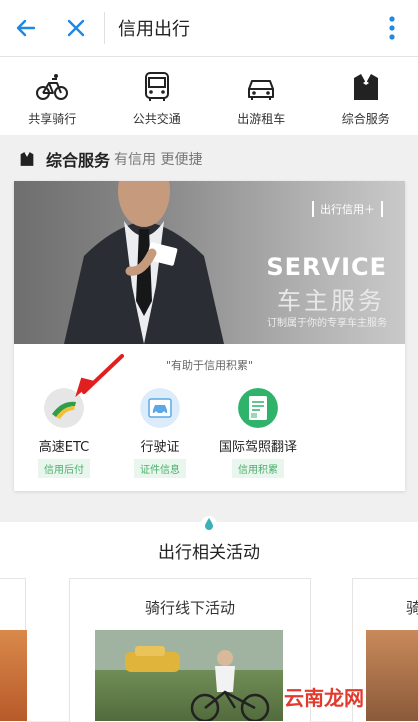  What do you see at coordinates (104, 28) in the screenshot?
I see `nav-divider` at bounding box center [104, 28].